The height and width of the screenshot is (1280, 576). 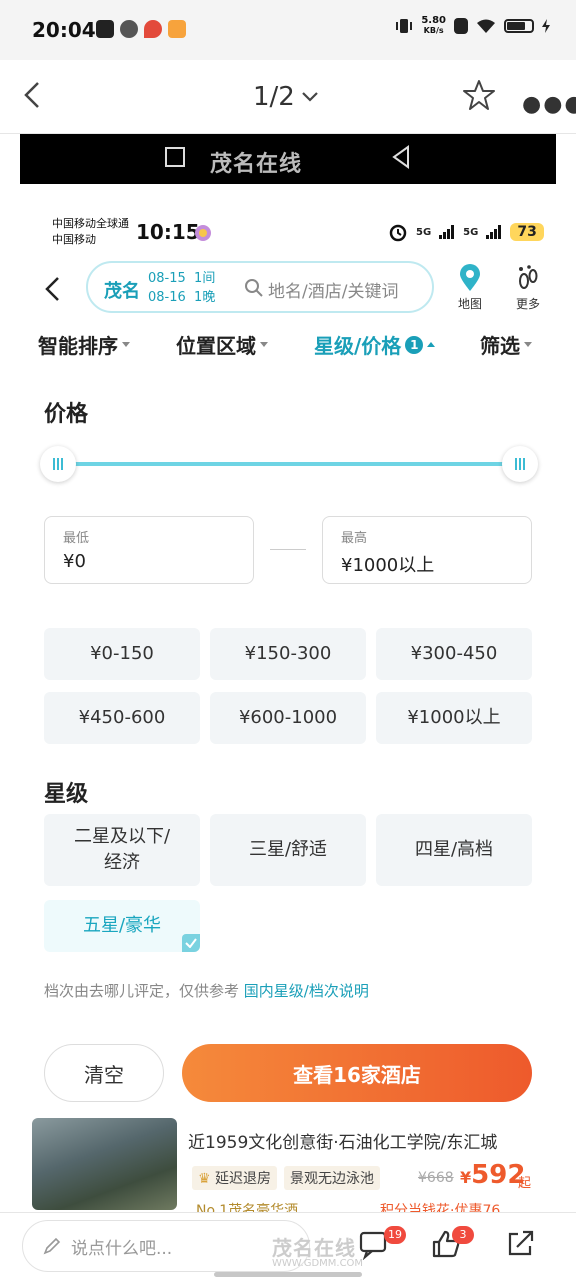 I want to click on map-button: 地图, so click(x=470, y=288).